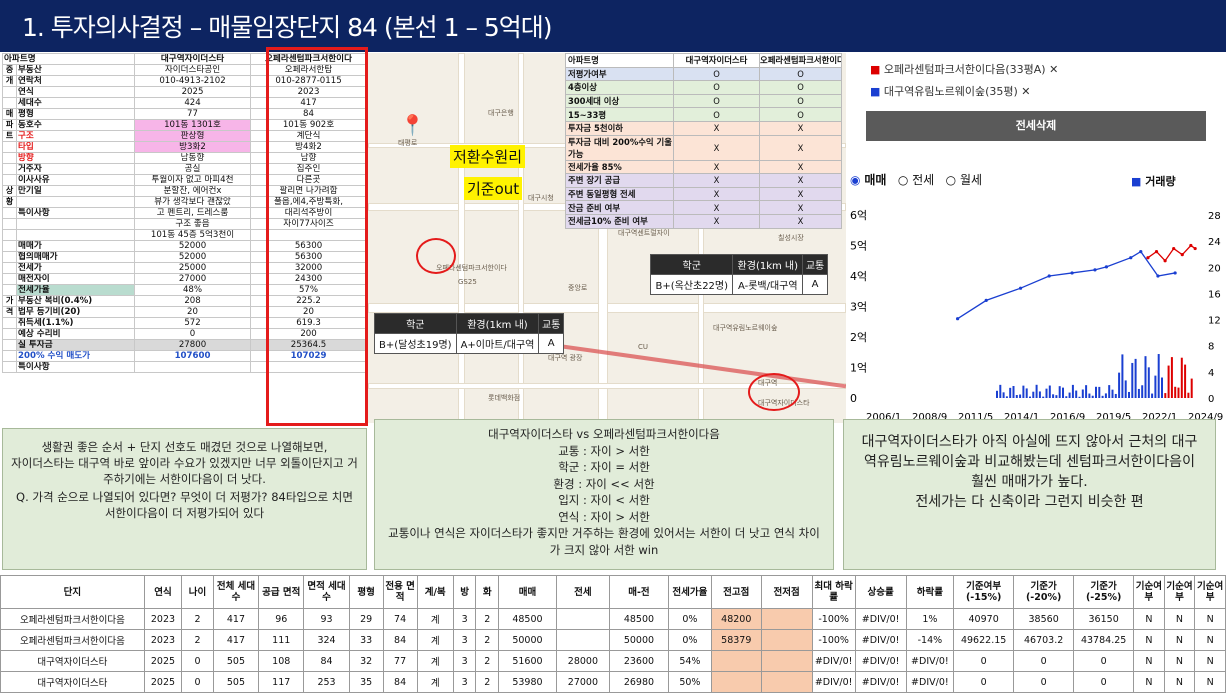 Image resolution: width=1226 pixels, height=696 pixels. I want to click on summary-cell: 2025, so click(163, 661).